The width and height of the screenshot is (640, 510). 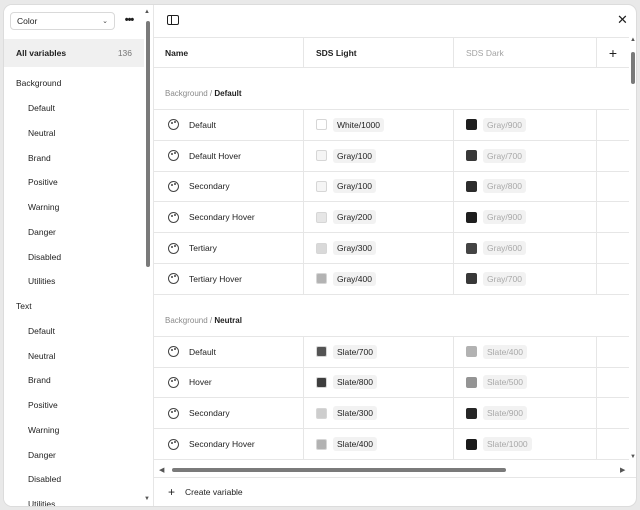 I want to click on vertical-scroll-thumb, so click(x=633, y=68).